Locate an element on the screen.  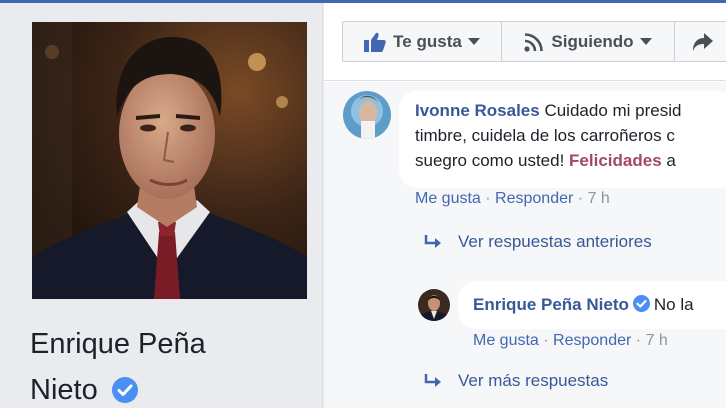
profile-name-line2: Nieto is located at coordinates (64, 390).